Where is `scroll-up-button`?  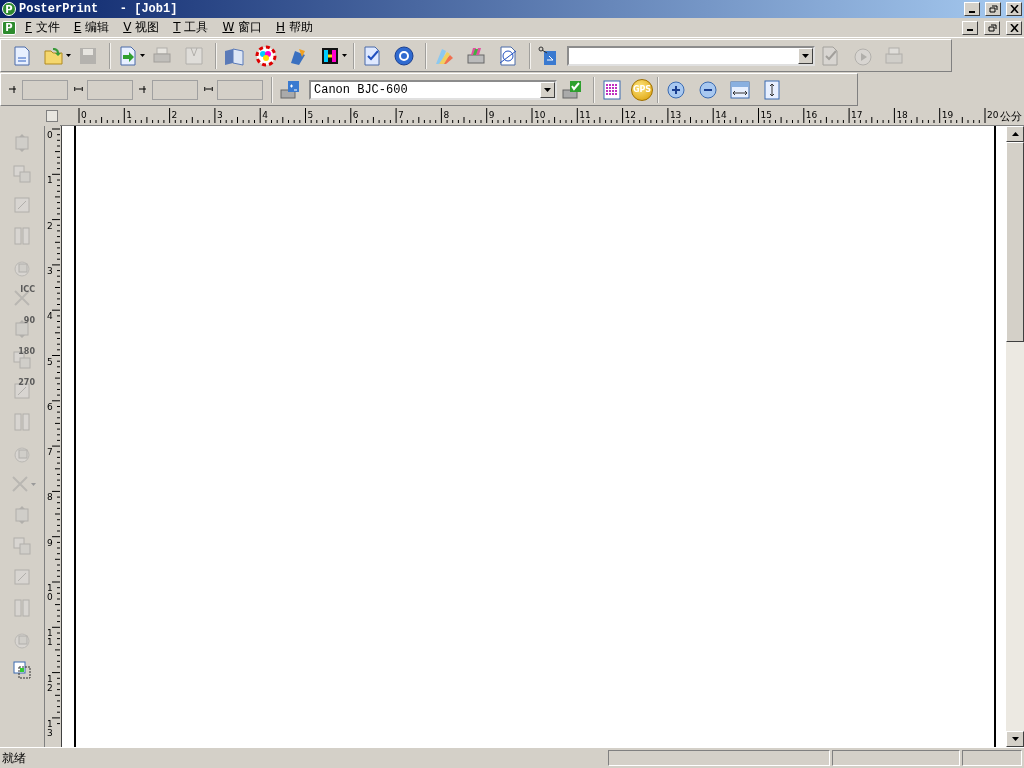 scroll-up-button is located at coordinates (1015, 134).